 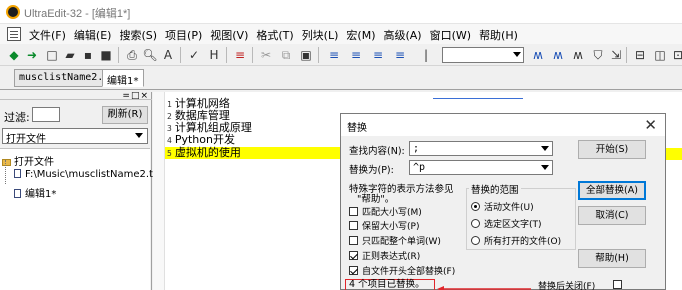 I want to click on line-number: 4, so click(x=169, y=140).